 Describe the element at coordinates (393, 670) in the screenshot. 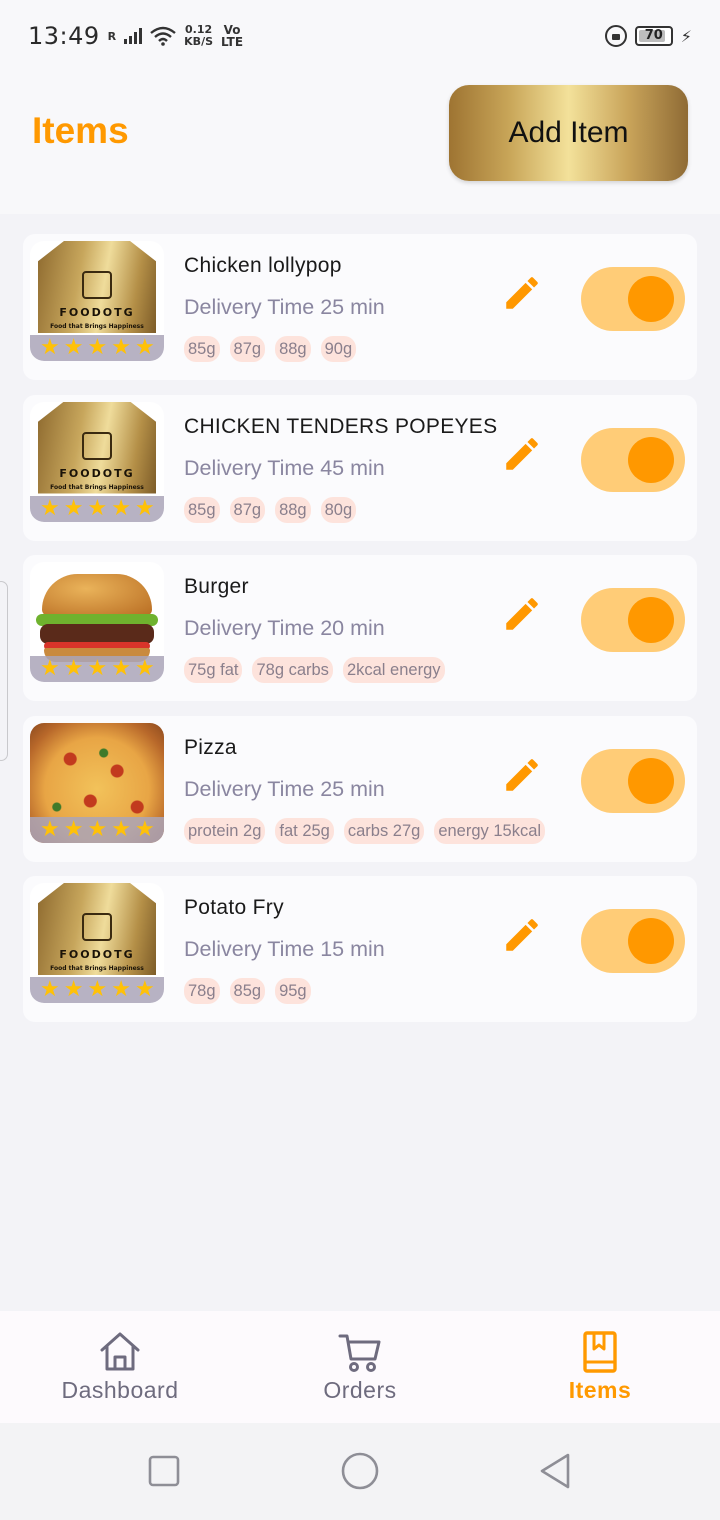

I see `item-tag: 2kcal energy` at that location.